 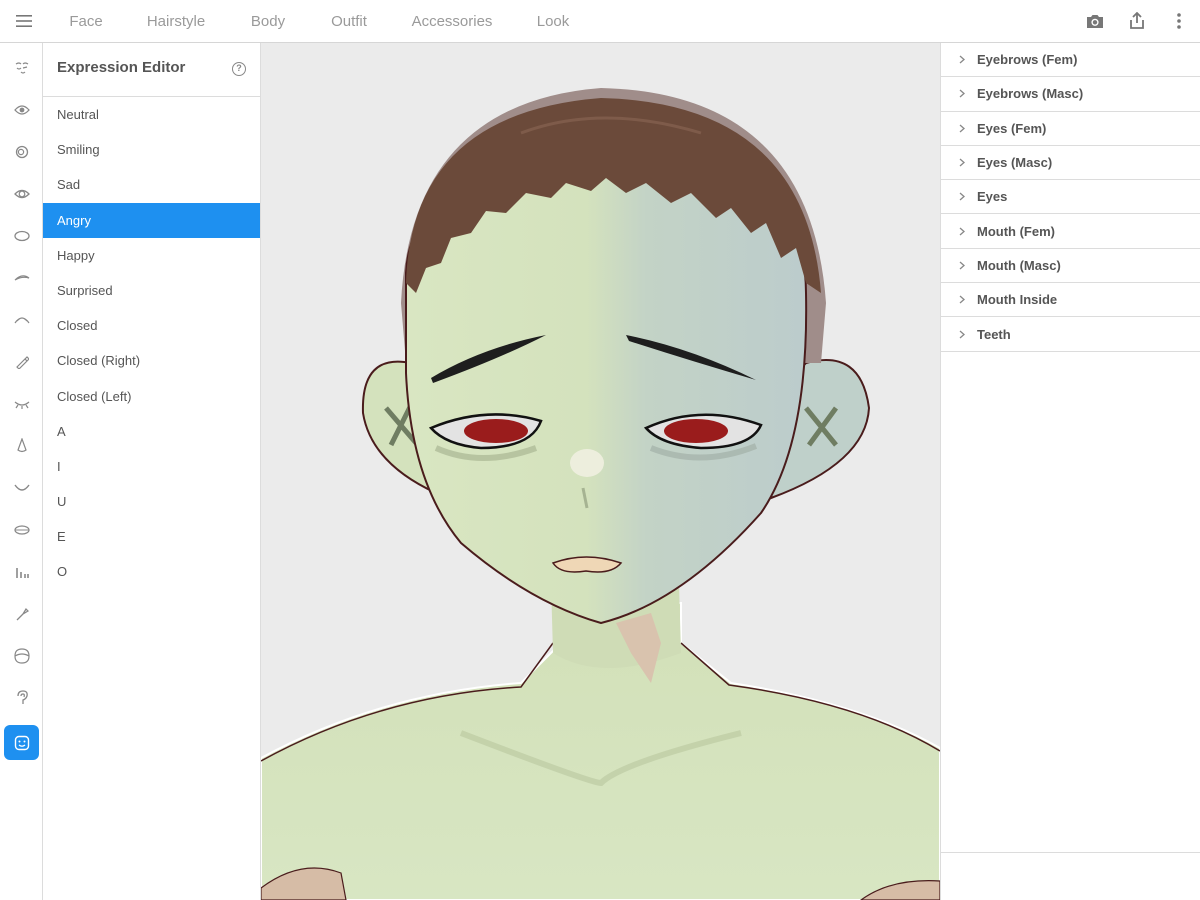 I want to click on category-mouth-masc: Mouth (Masc), so click(x=1070, y=266).